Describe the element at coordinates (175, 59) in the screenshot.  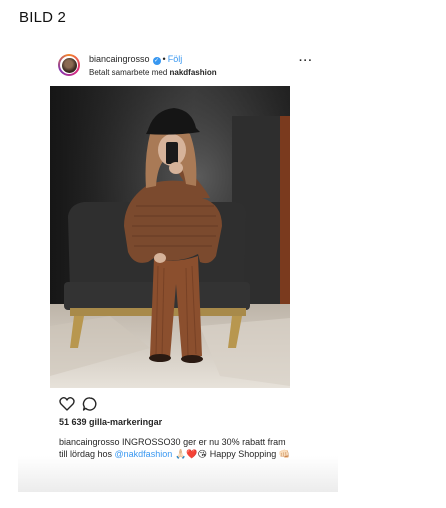
I see `follow-button: Följ` at that location.